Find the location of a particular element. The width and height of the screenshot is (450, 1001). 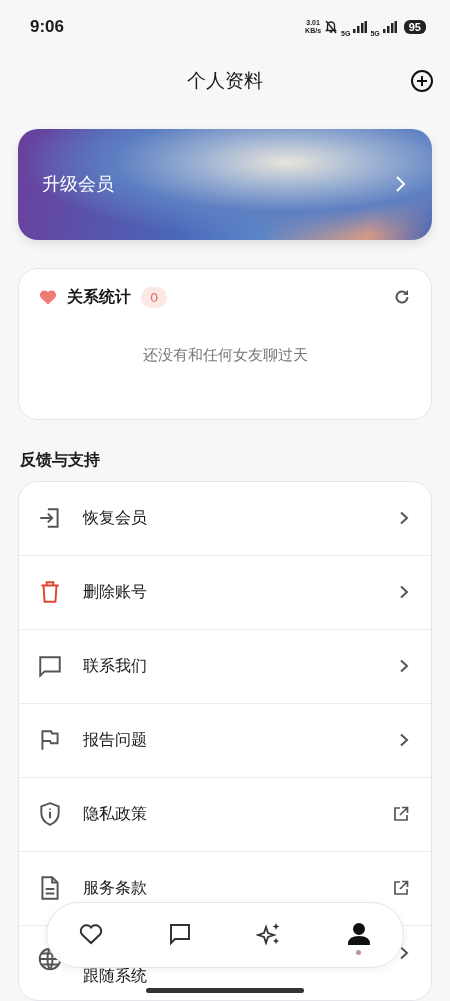

stats-title: 关系统计 is located at coordinates (99, 297).